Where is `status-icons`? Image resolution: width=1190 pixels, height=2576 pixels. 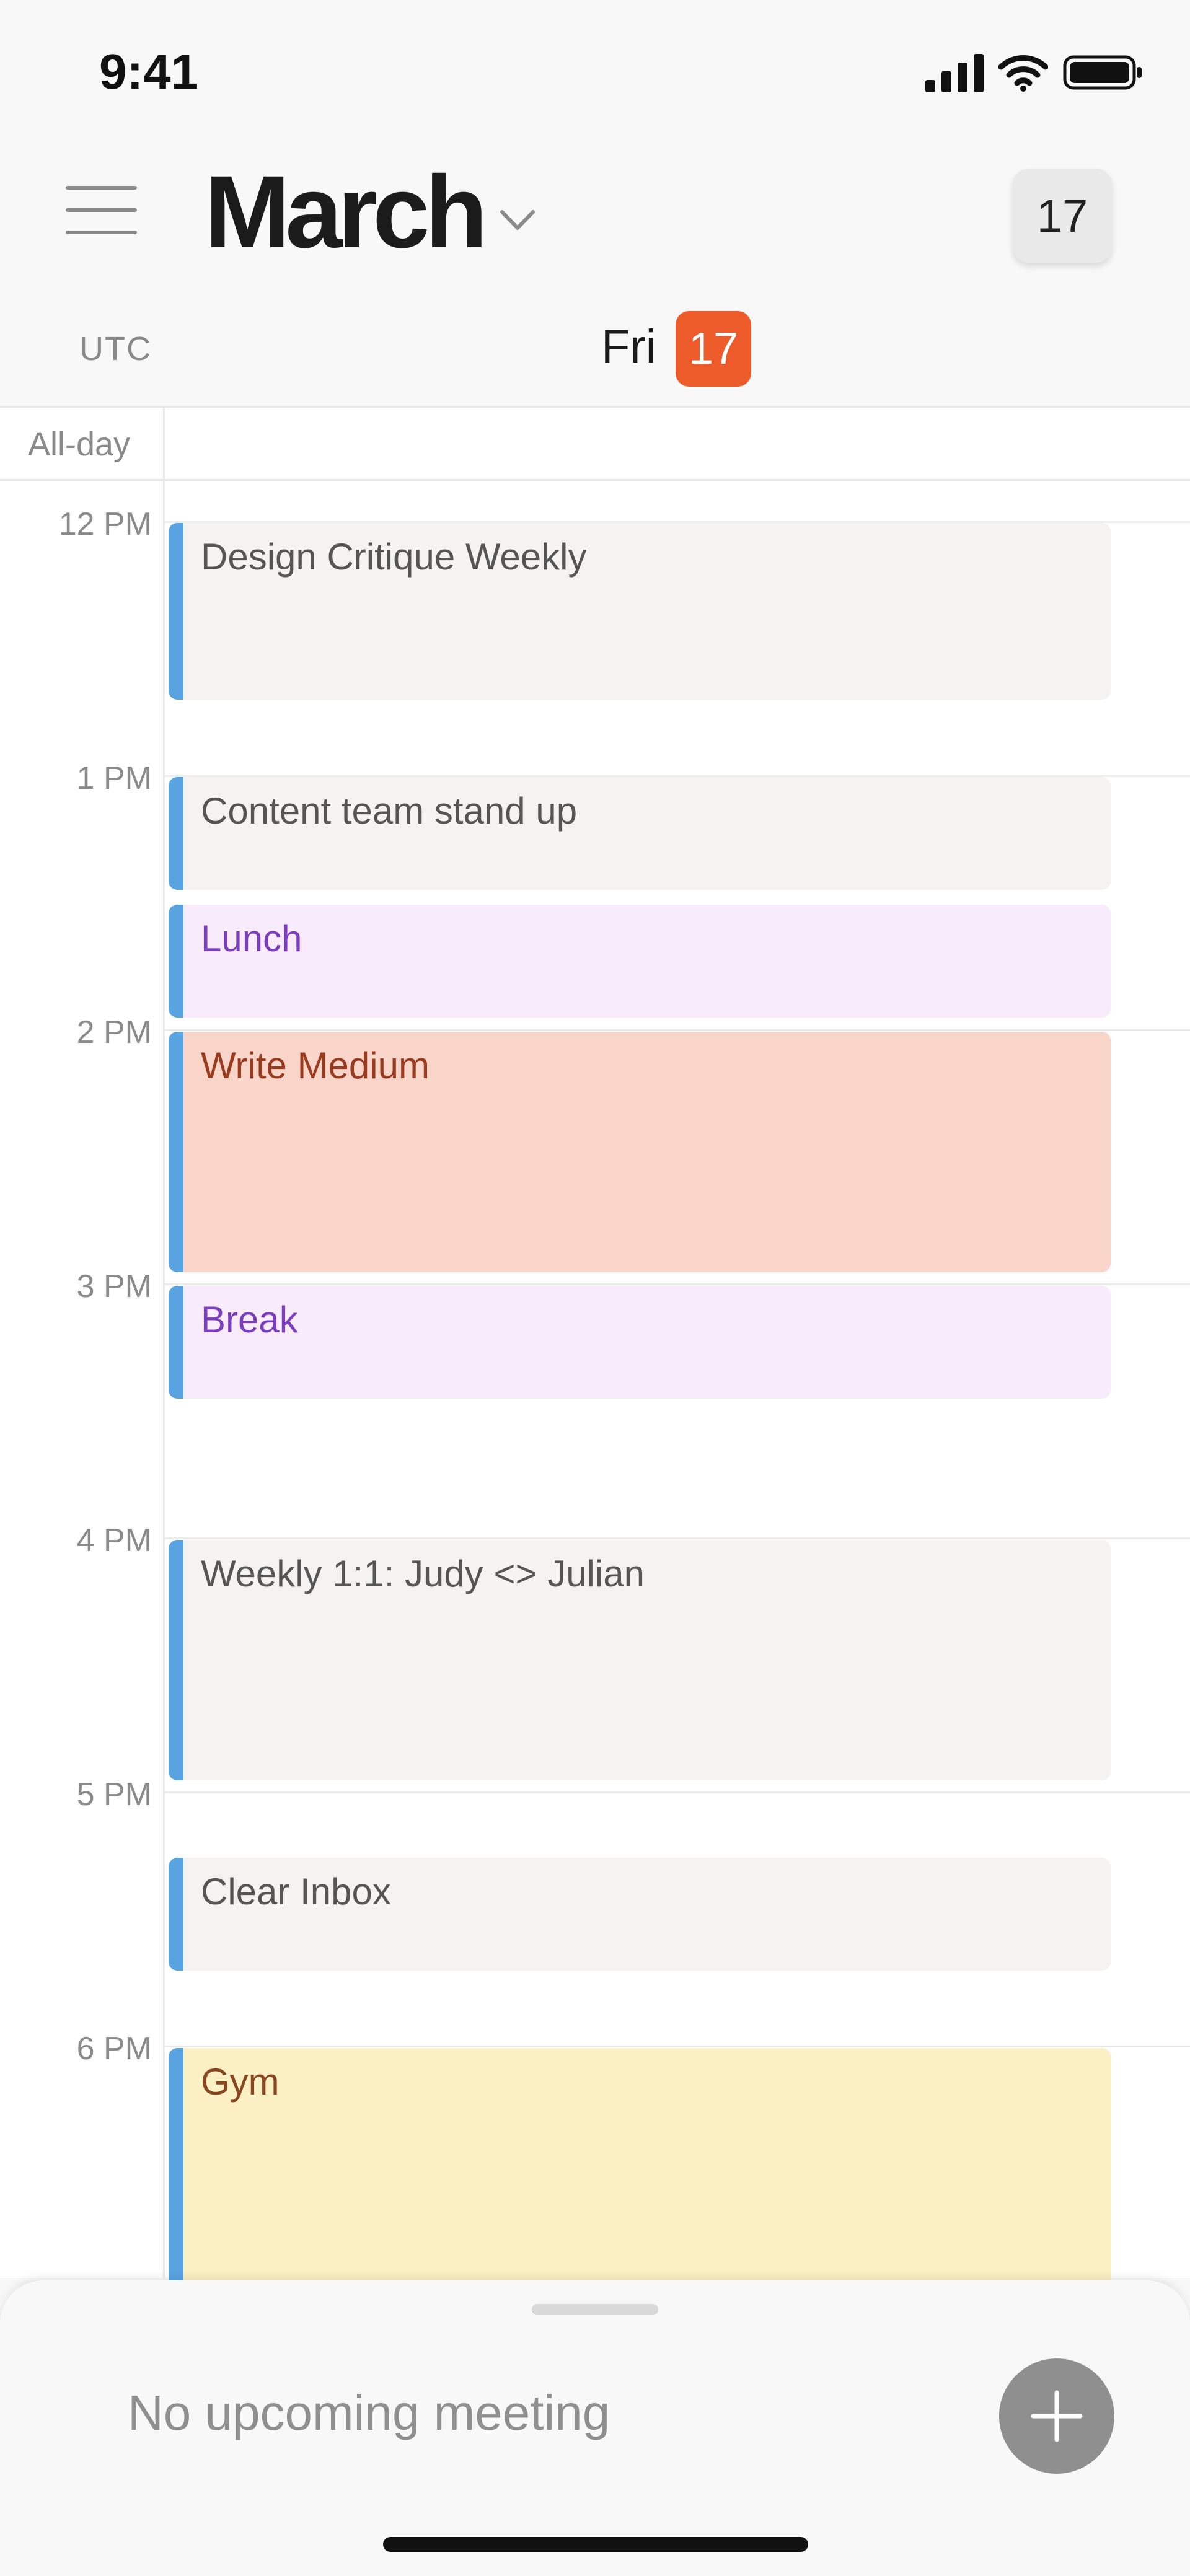 status-icons is located at coordinates (1034, 72).